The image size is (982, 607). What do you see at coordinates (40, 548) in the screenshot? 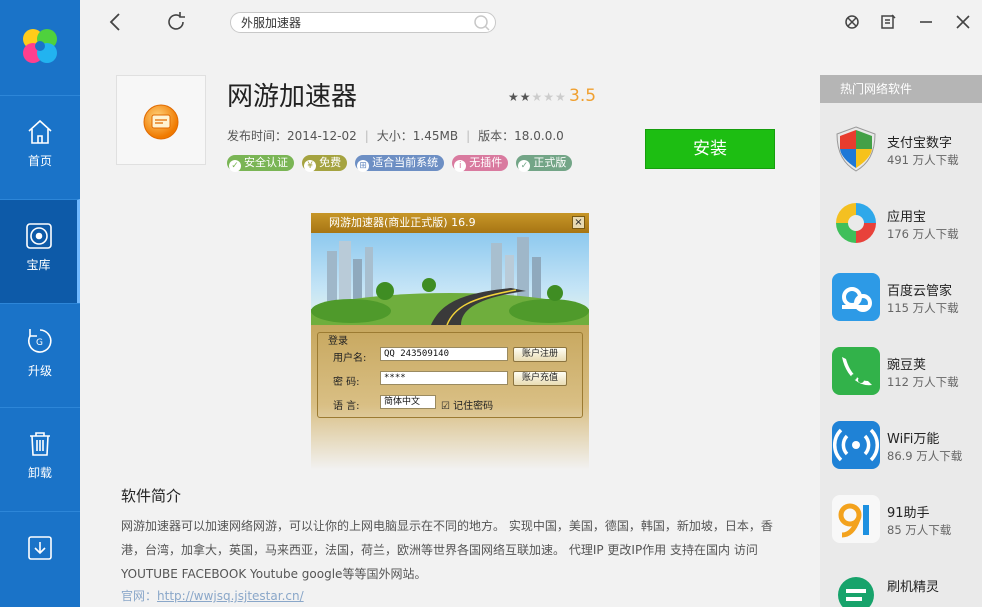
I see `download-icon` at bounding box center [40, 548].